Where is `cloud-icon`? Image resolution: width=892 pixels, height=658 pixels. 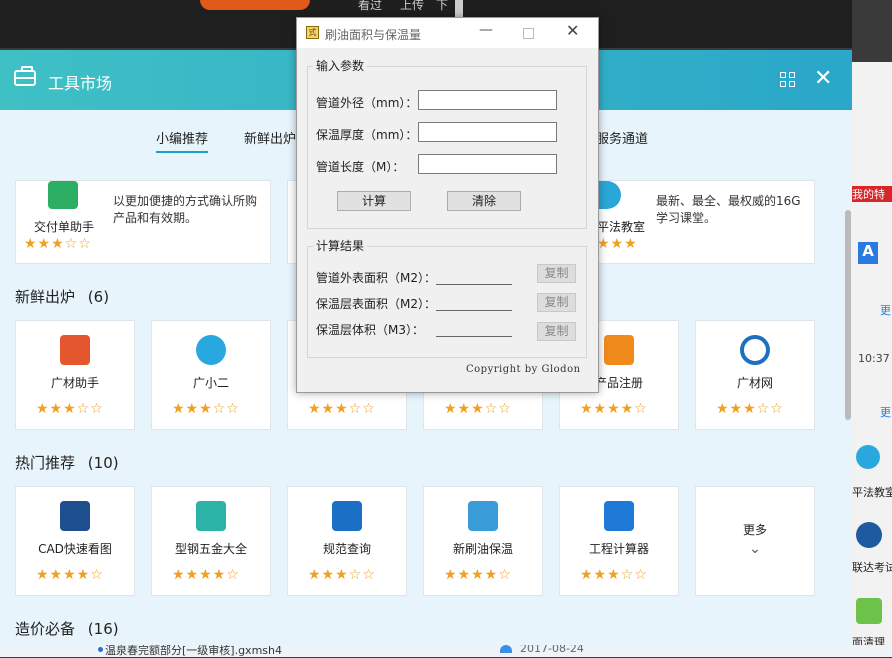 cloud-icon is located at coordinates (506, 649).